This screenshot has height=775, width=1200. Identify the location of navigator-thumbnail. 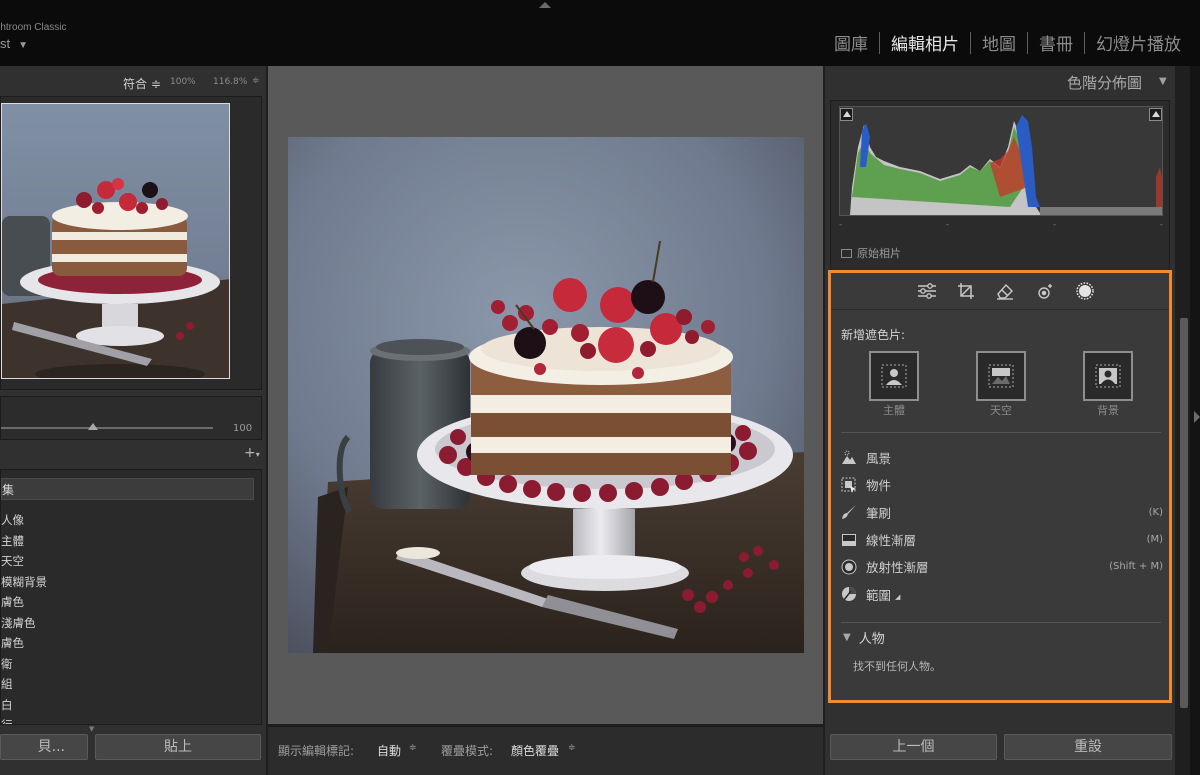
(115, 241).